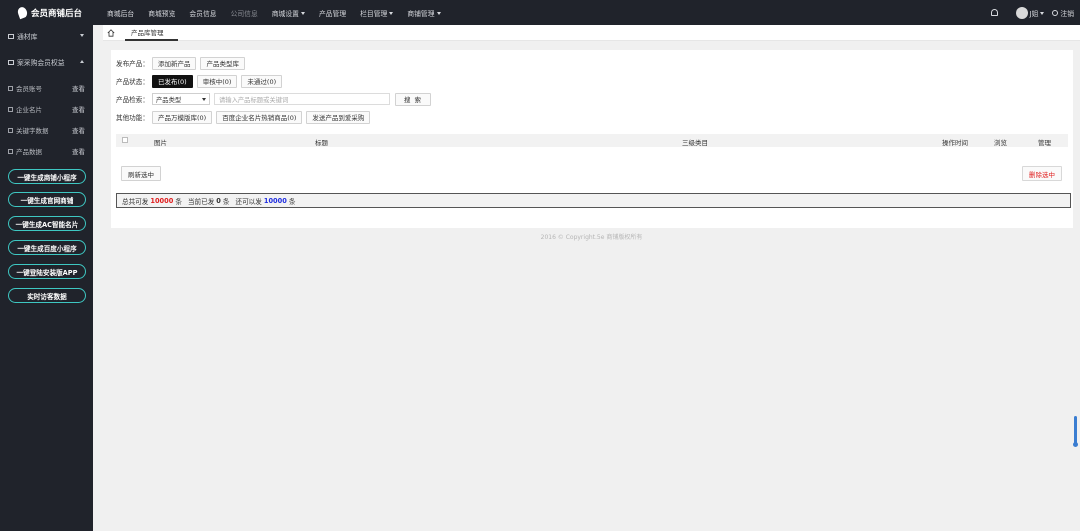 Image resolution: width=1080 pixels, height=531 pixels. I want to click on column-manage: 管理, so click(1044, 143).